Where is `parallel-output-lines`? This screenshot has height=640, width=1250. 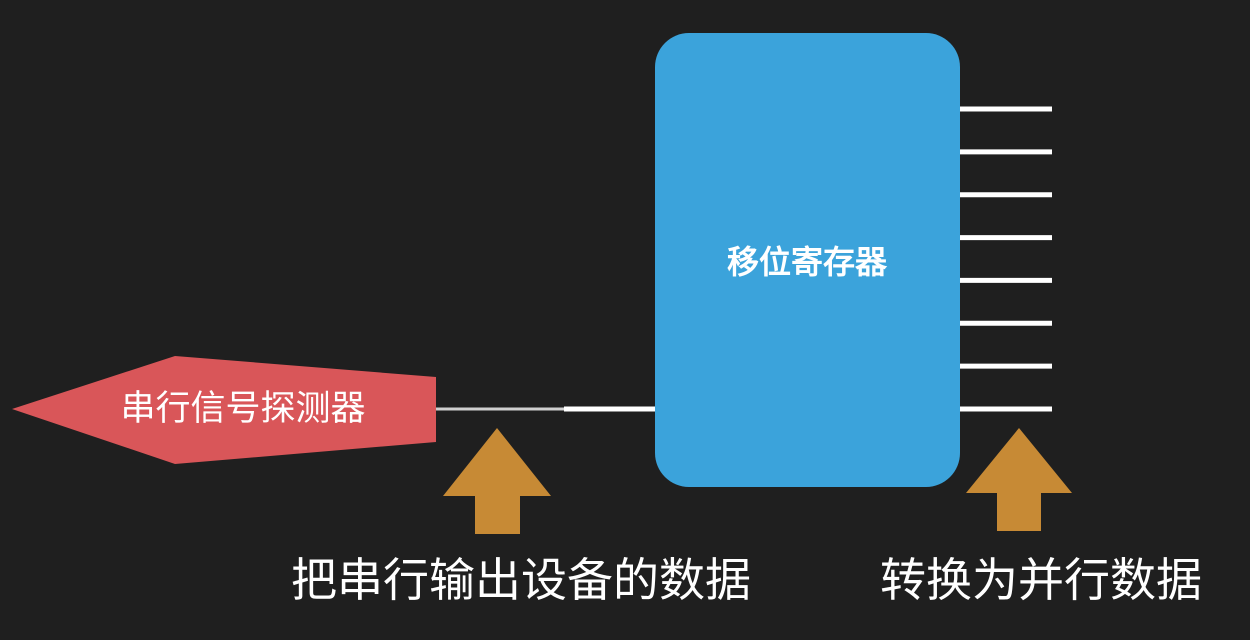 parallel-output-lines is located at coordinates (1003, 259).